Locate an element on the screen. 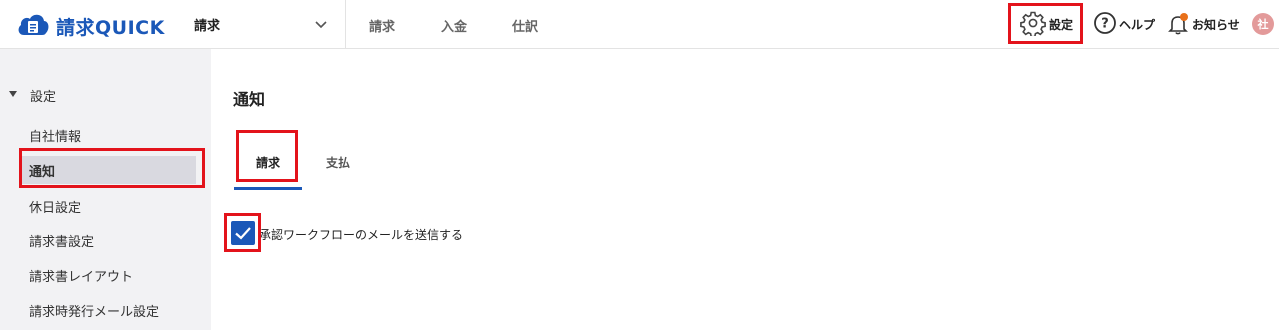  sidebar-item-label: 請求書設定 is located at coordinates (62, 242).